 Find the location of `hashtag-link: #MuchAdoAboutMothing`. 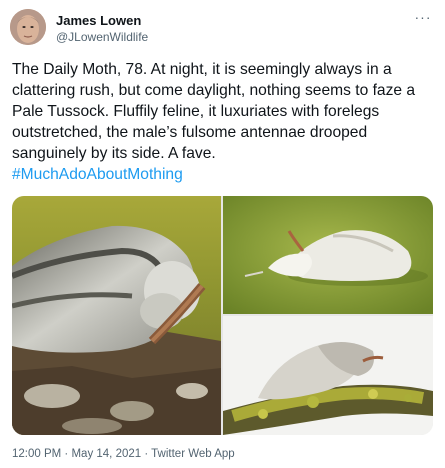

hashtag-link: #MuchAdoAboutMothing is located at coordinates (97, 174).